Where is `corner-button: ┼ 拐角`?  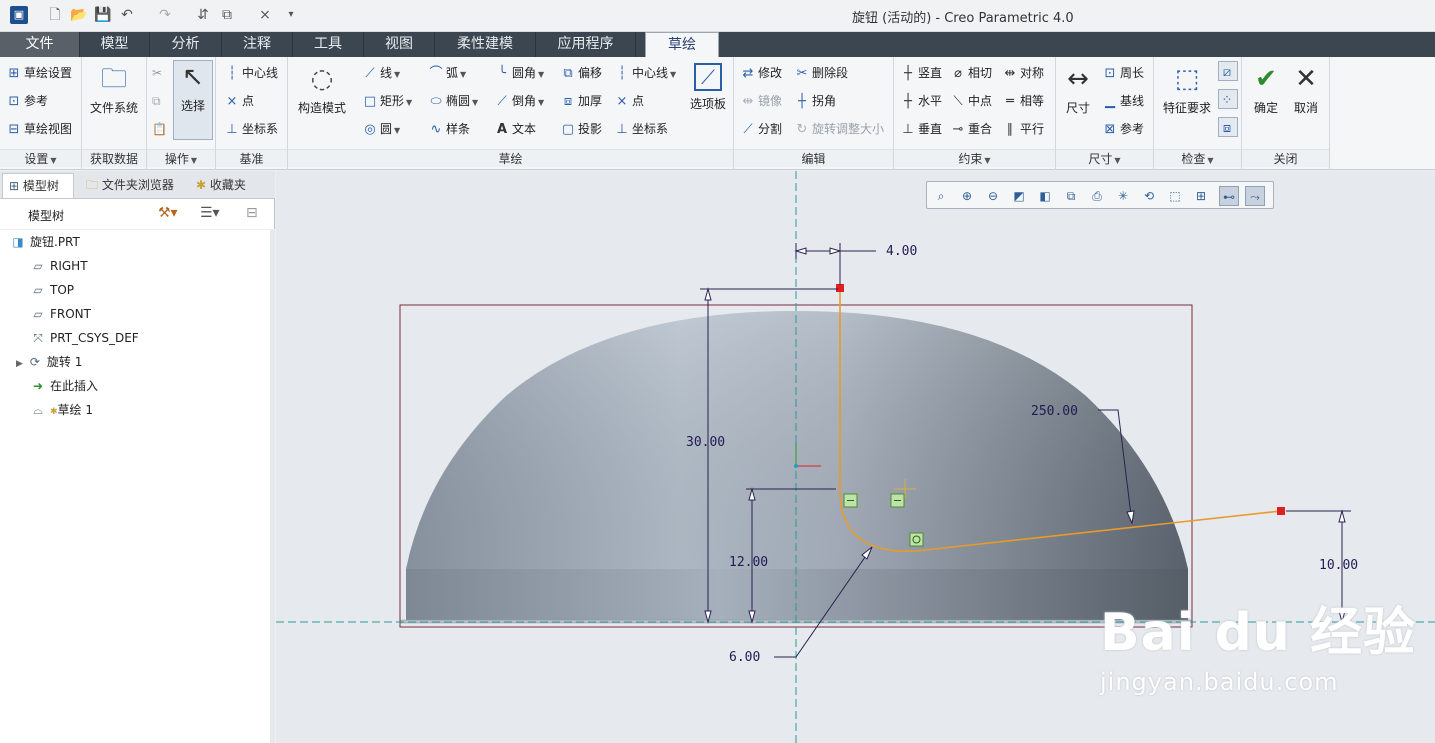
corner-button: ┼ 拐角 is located at coordinates (815, 101).